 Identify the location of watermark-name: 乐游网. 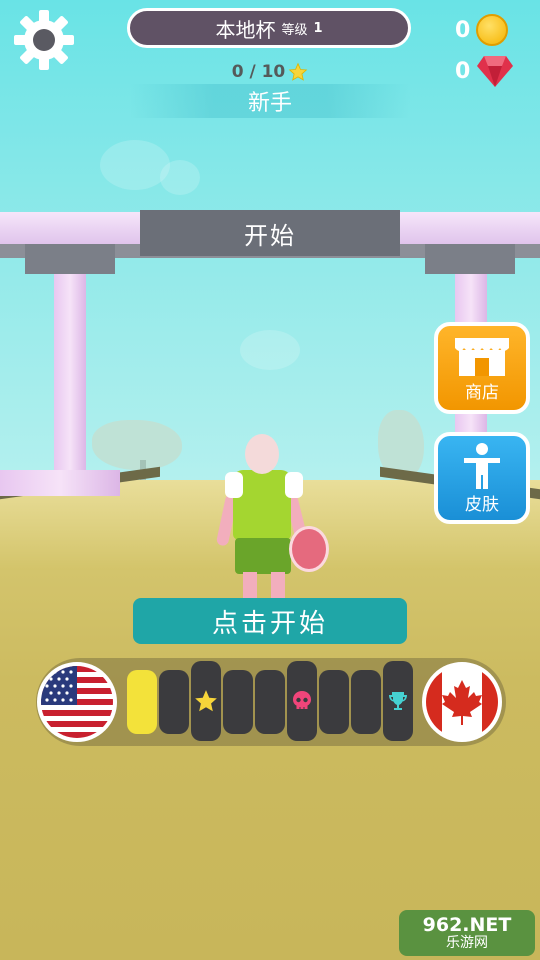
(467, 942).